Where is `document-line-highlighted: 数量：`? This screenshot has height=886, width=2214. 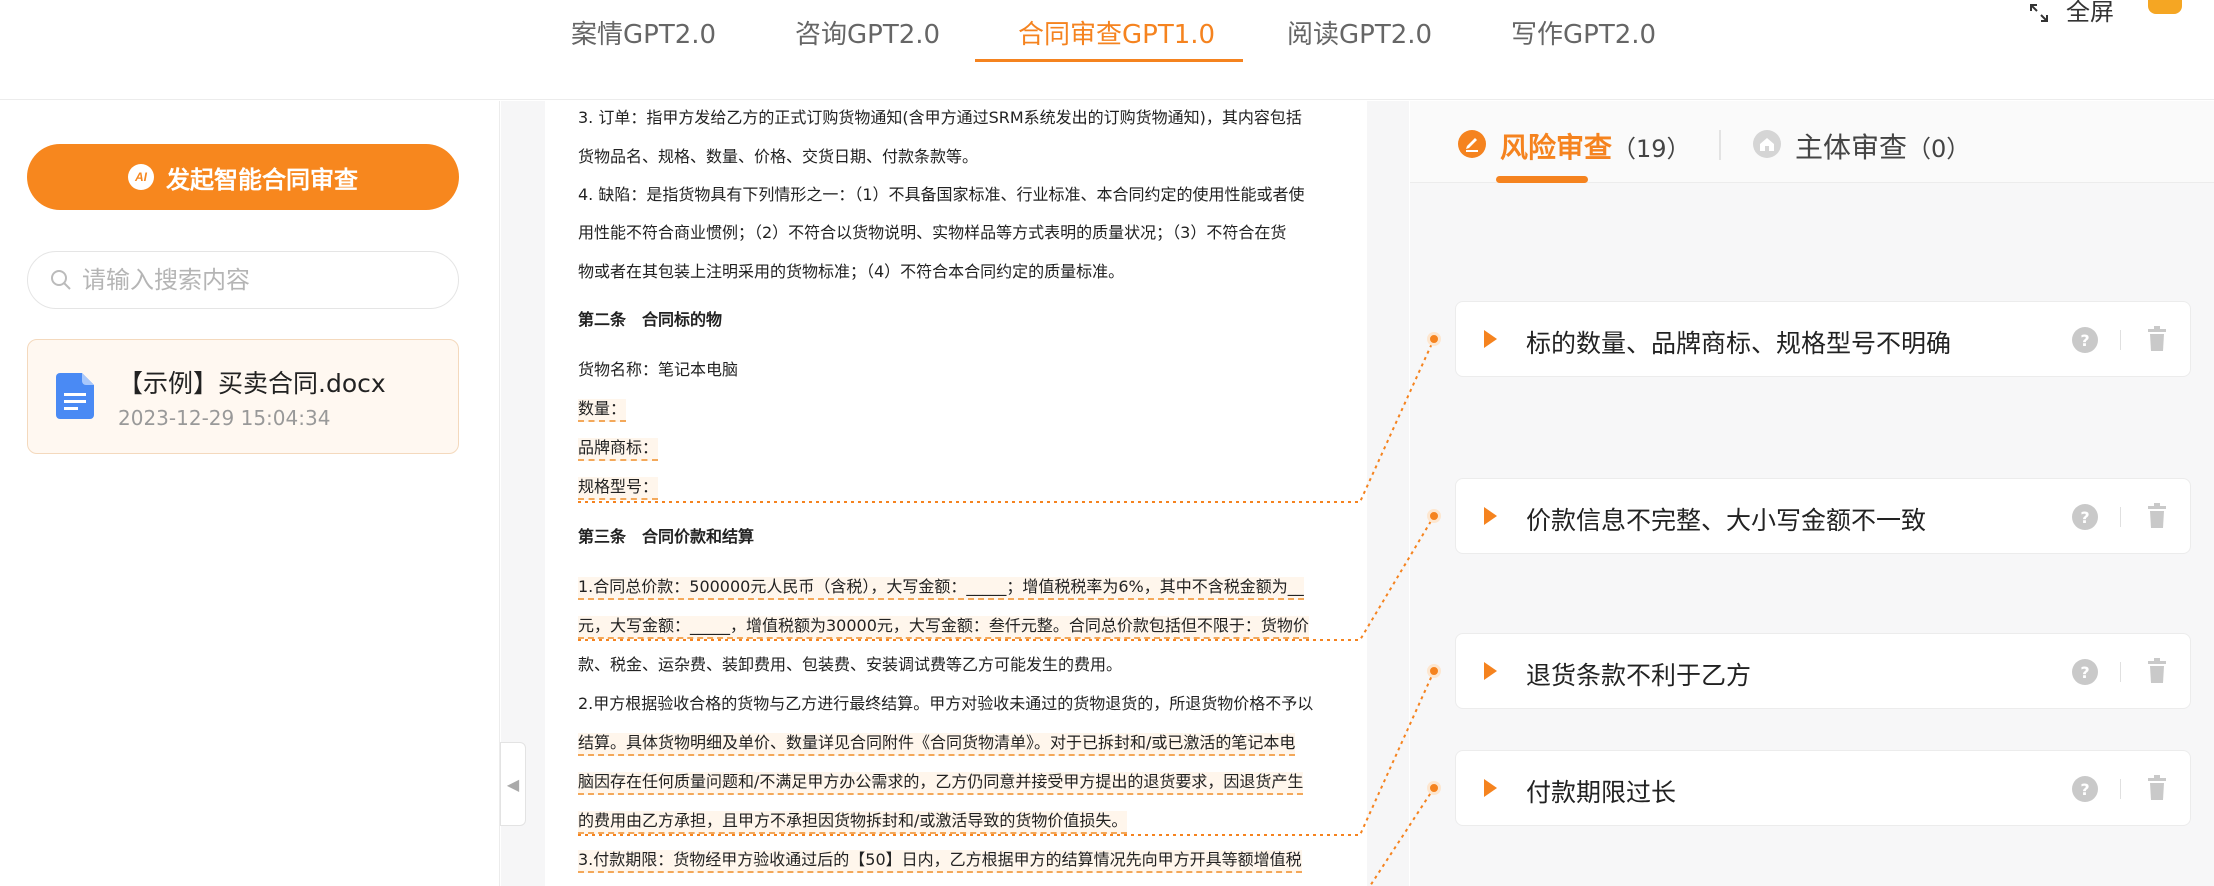
document-line-highlighted: 数量： is located at coordinates (602, 410).